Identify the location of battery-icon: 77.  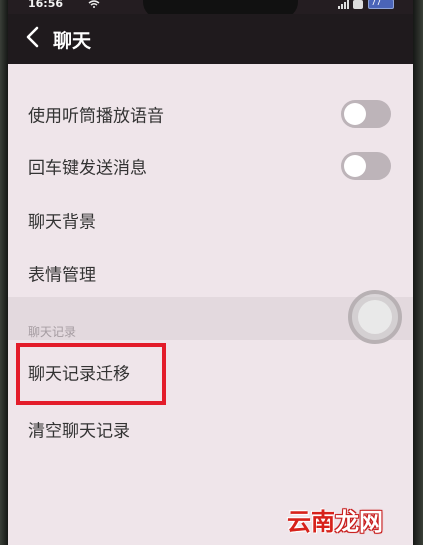
(381, 4).